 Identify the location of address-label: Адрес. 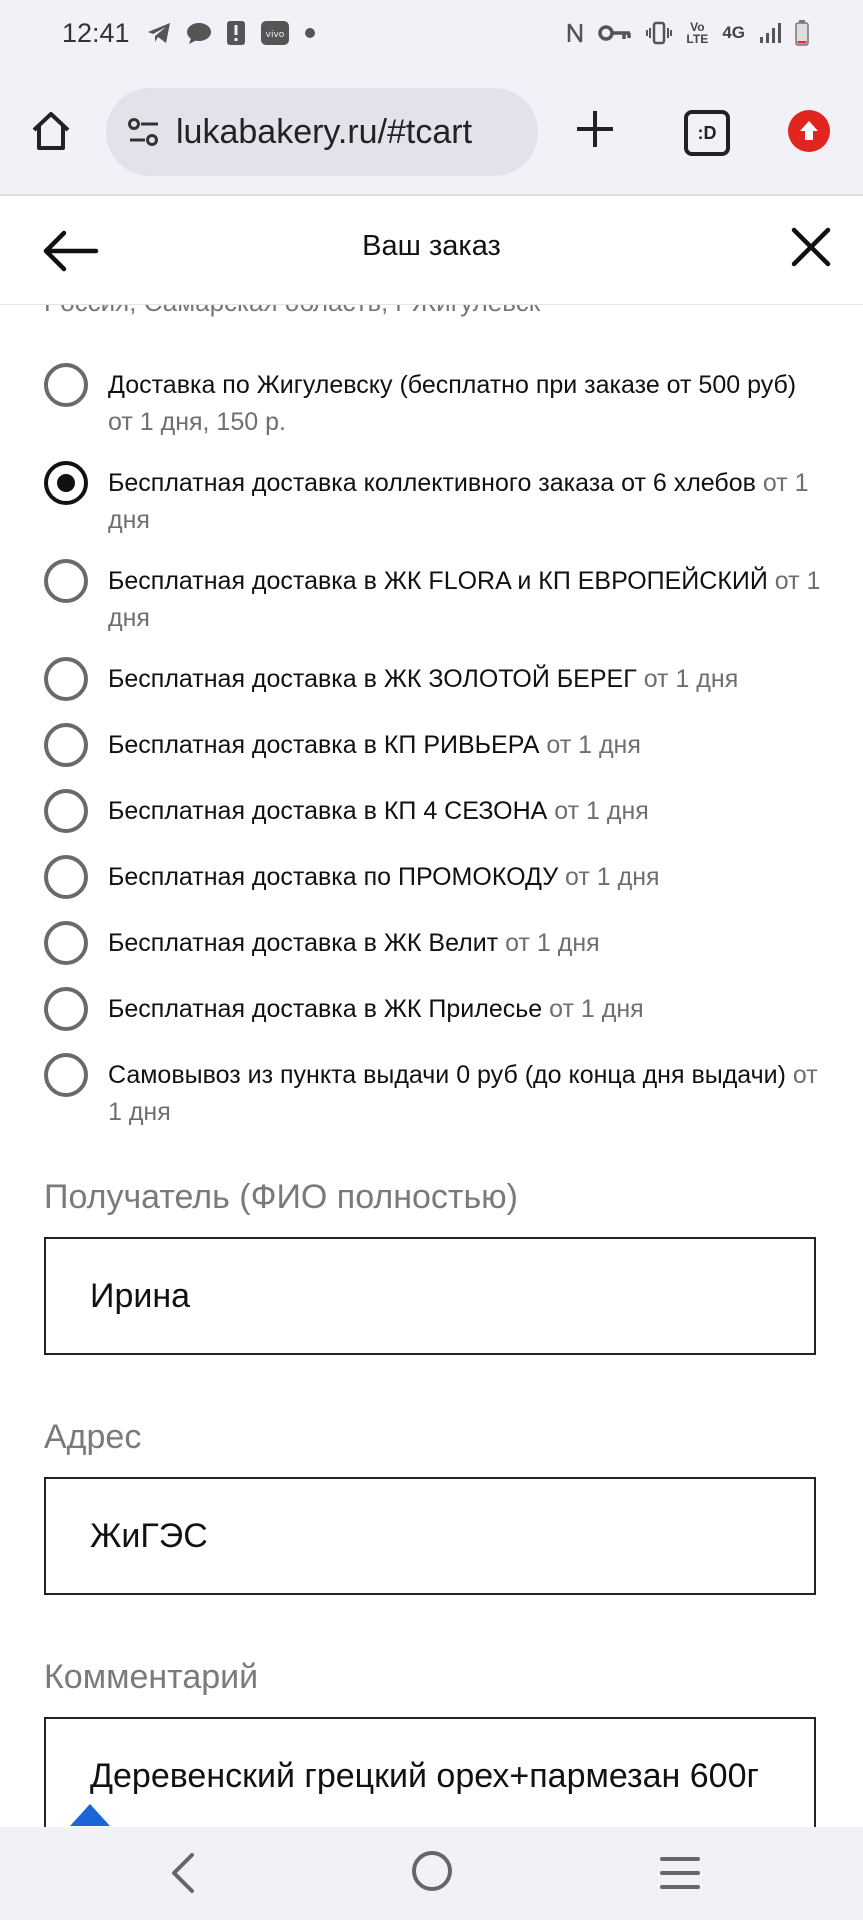
(93, 1437).